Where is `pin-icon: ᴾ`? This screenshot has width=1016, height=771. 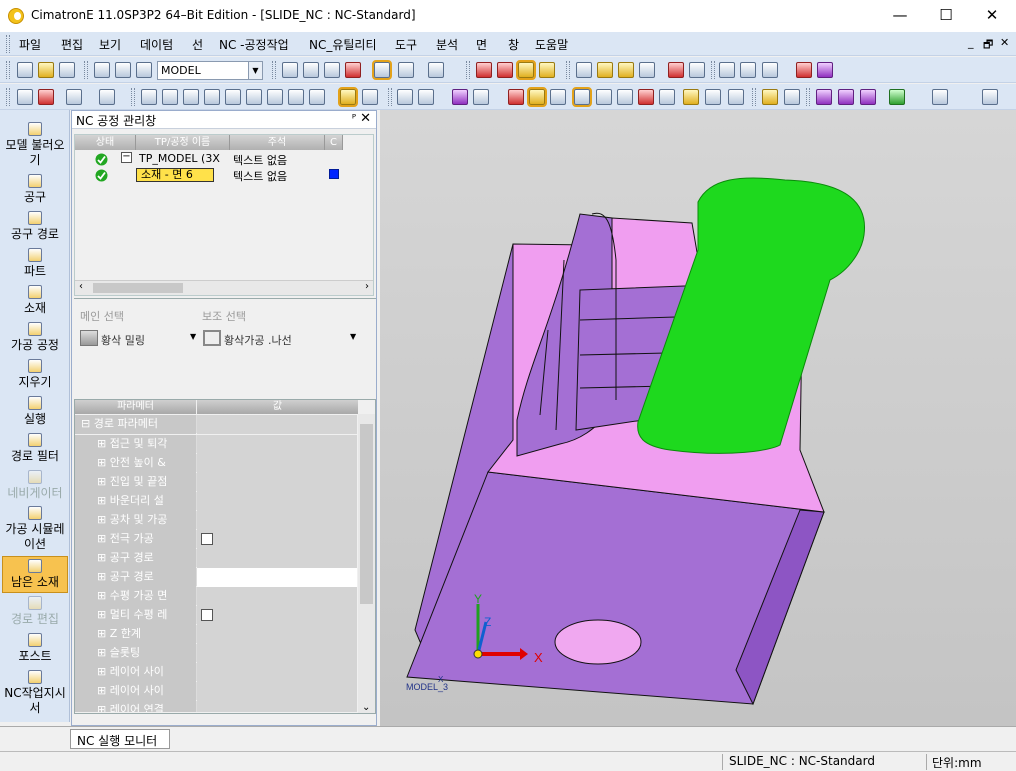
pin-icon: ᴾ is located at coordinates (354, 118).